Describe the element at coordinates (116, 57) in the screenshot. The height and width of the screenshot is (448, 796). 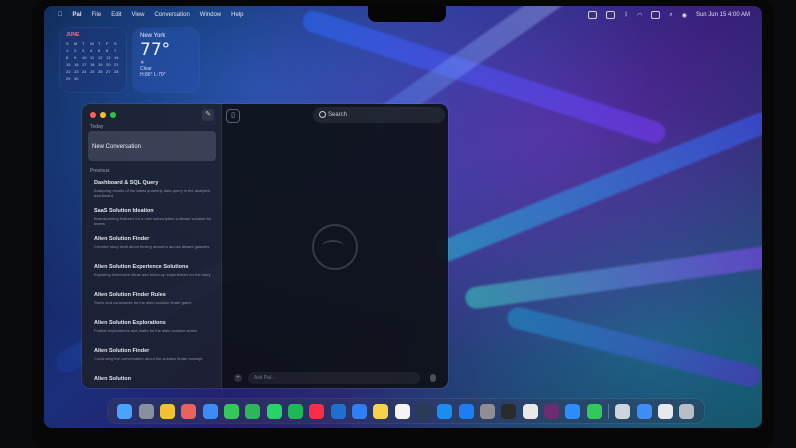
I see `calendar-day: 14` at that location.